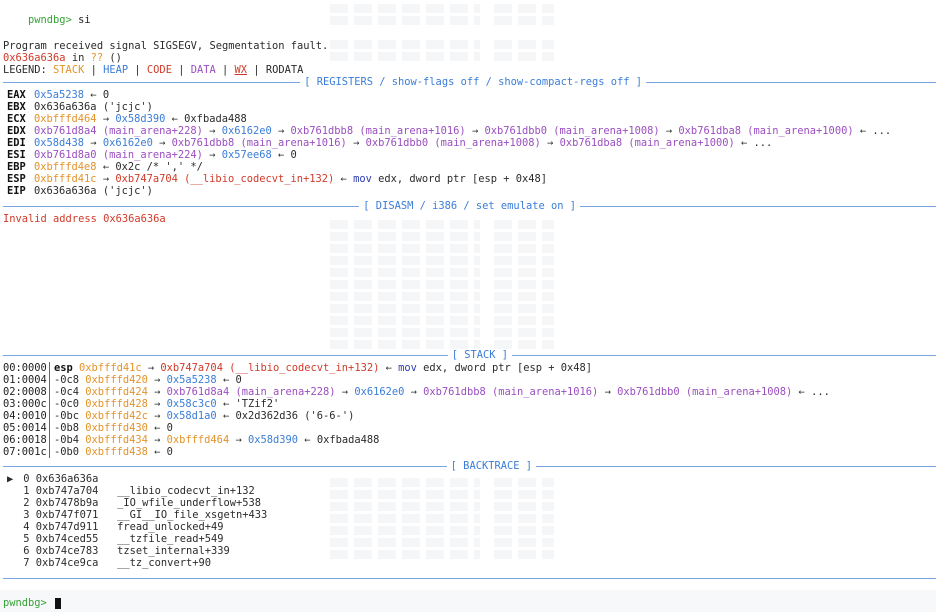 This screenshot has width=936, height=612. What do you see at coordinates (16, 155) in the screenshot?
I see `reg-name: ESI` at bounding box center [16, 155].